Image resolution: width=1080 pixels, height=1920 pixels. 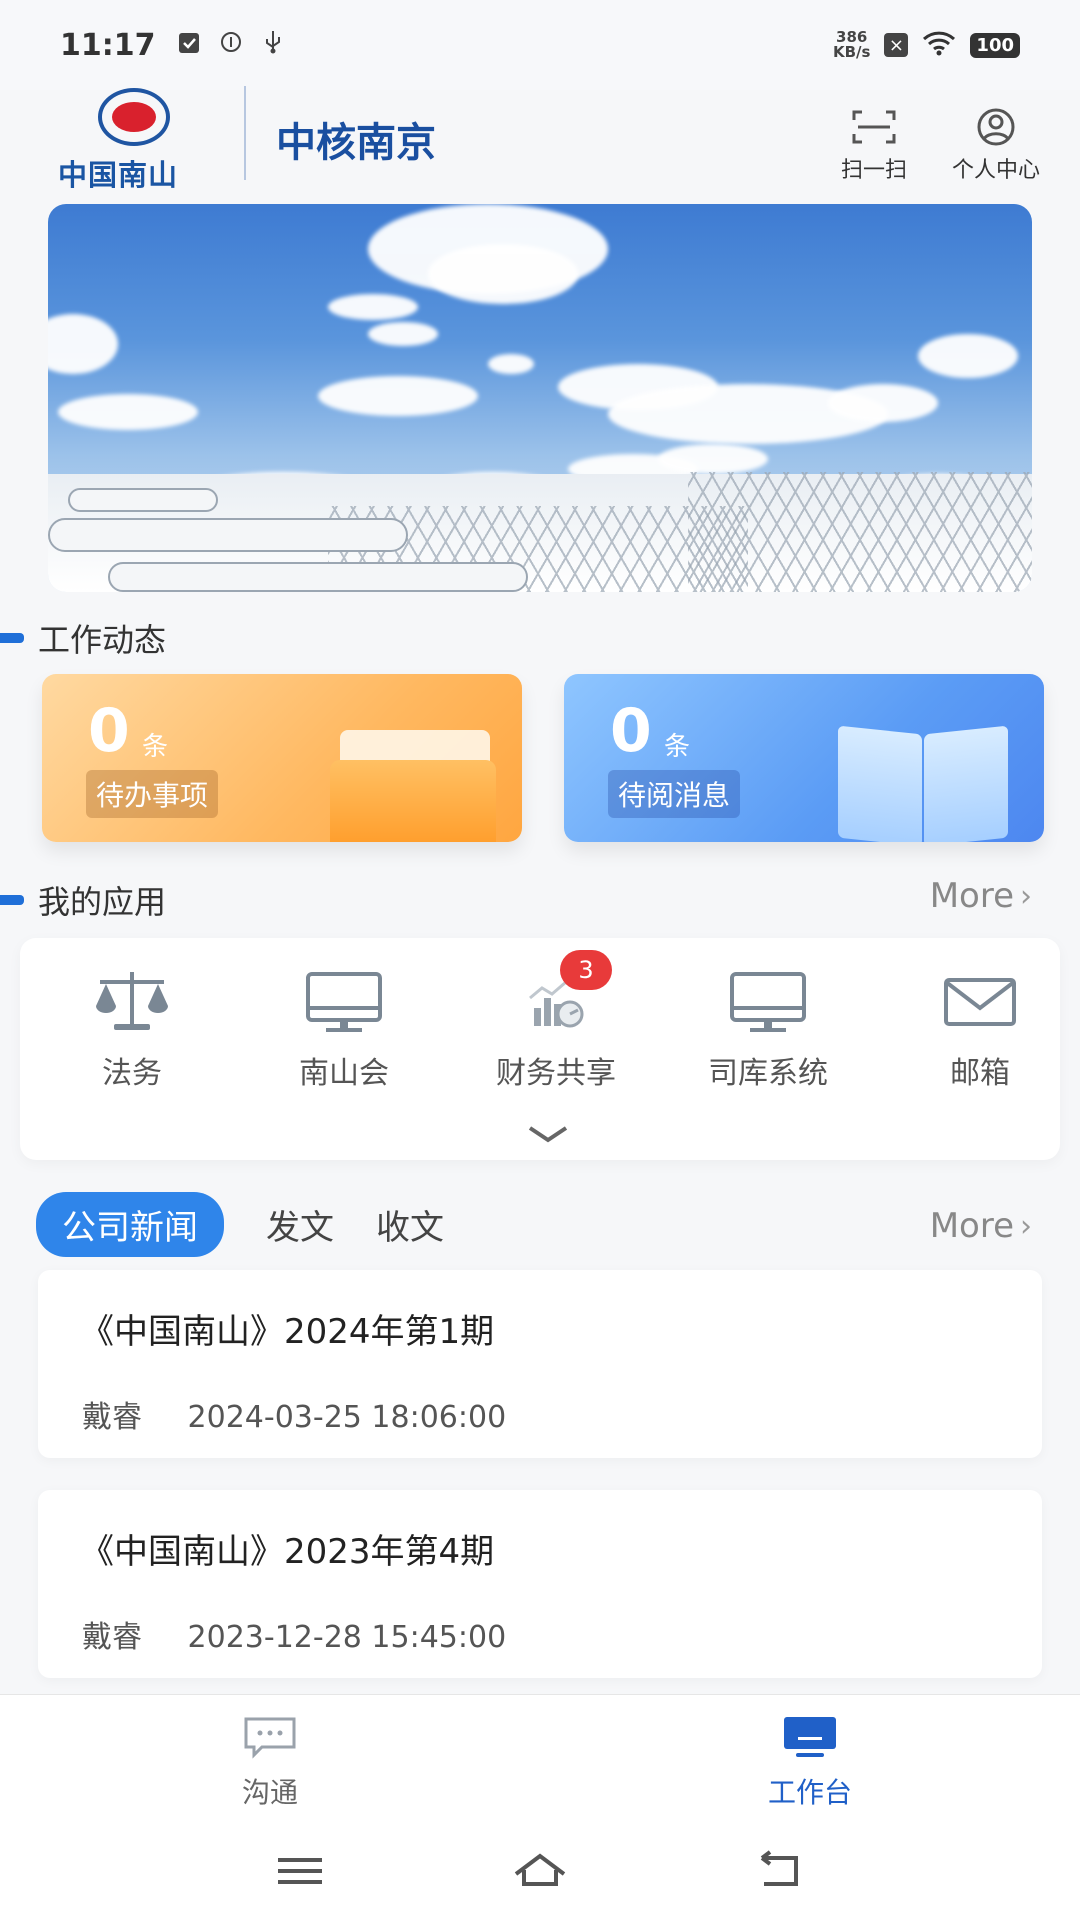 I want to click on unread-label: 待阅消息, so click(x=674, y=794).